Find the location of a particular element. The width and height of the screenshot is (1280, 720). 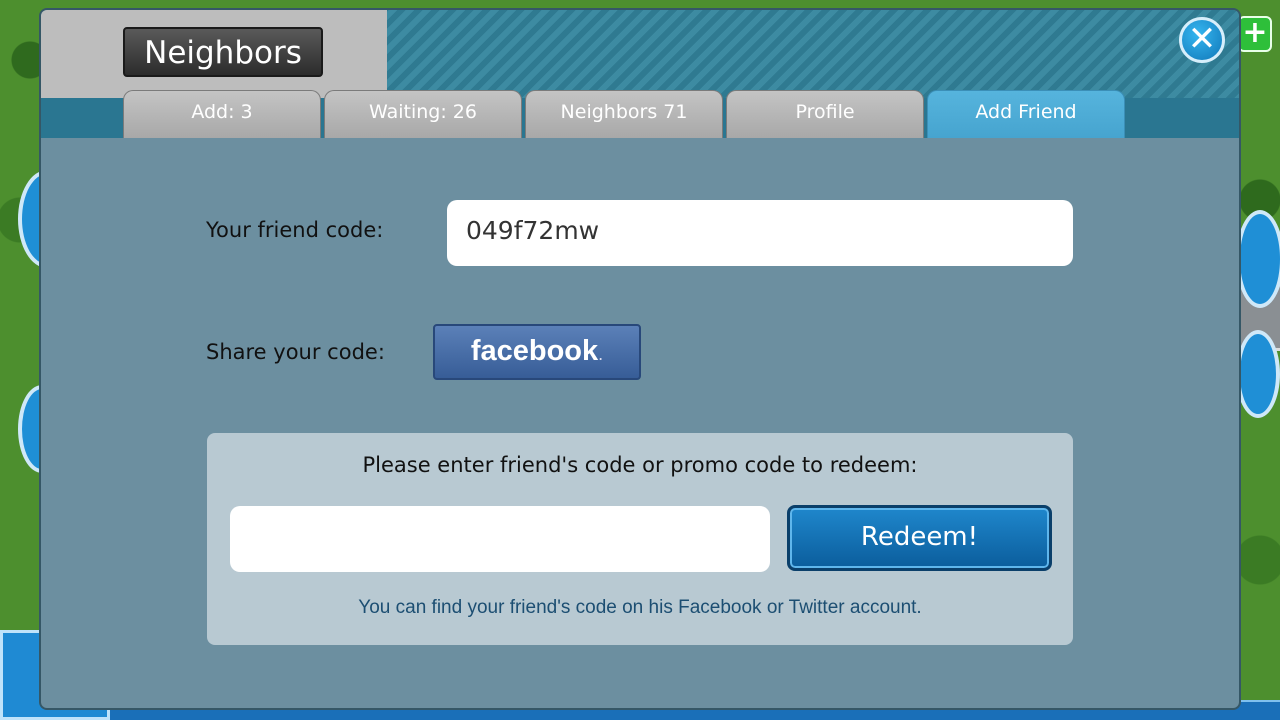

tab-neighbors: Neighbors 71 is located at coordinates (624, 114).